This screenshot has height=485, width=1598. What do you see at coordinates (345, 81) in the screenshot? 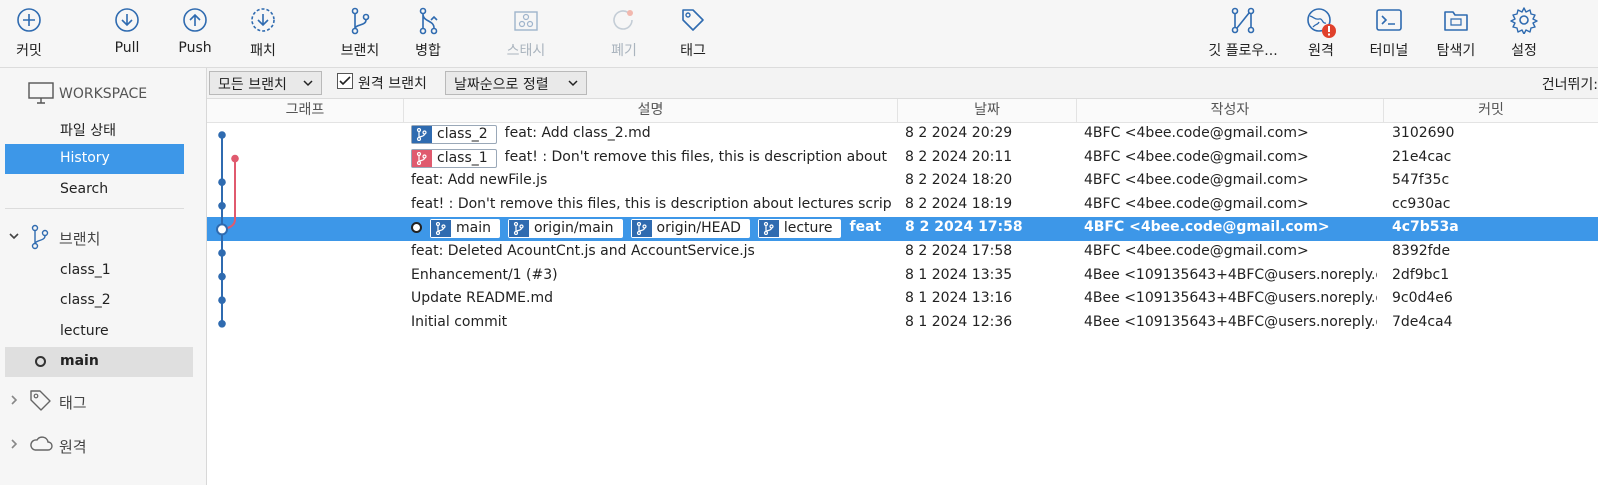
I see `remote-branch-checkbox` at bounding box center [345, 81].